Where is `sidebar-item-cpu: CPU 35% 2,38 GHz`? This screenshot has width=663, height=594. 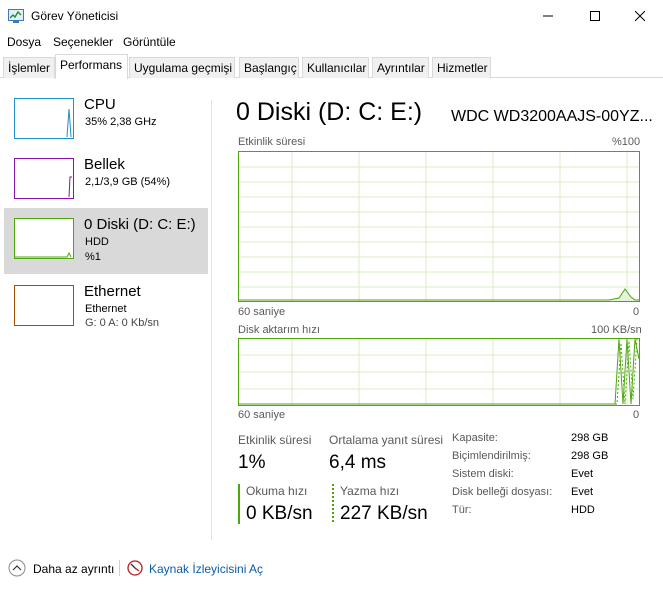
sidebar-item-cpu: CPU 35% 2,38 GHz is located at coordinates (106, 125).